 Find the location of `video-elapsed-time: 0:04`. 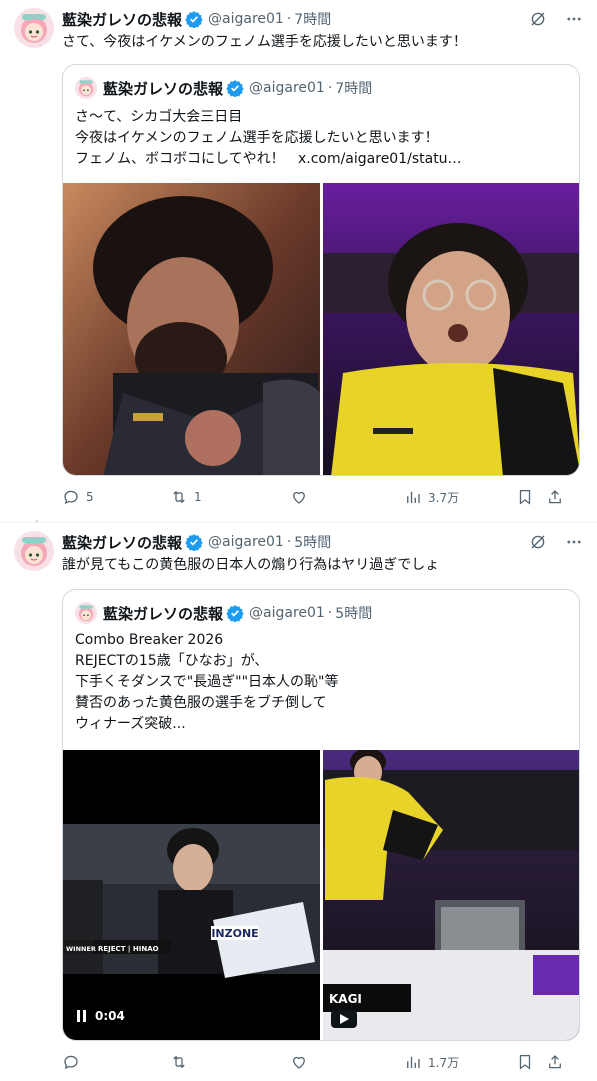

video-elapsed-time: 0:04 is located at coordinates (110, 1016).